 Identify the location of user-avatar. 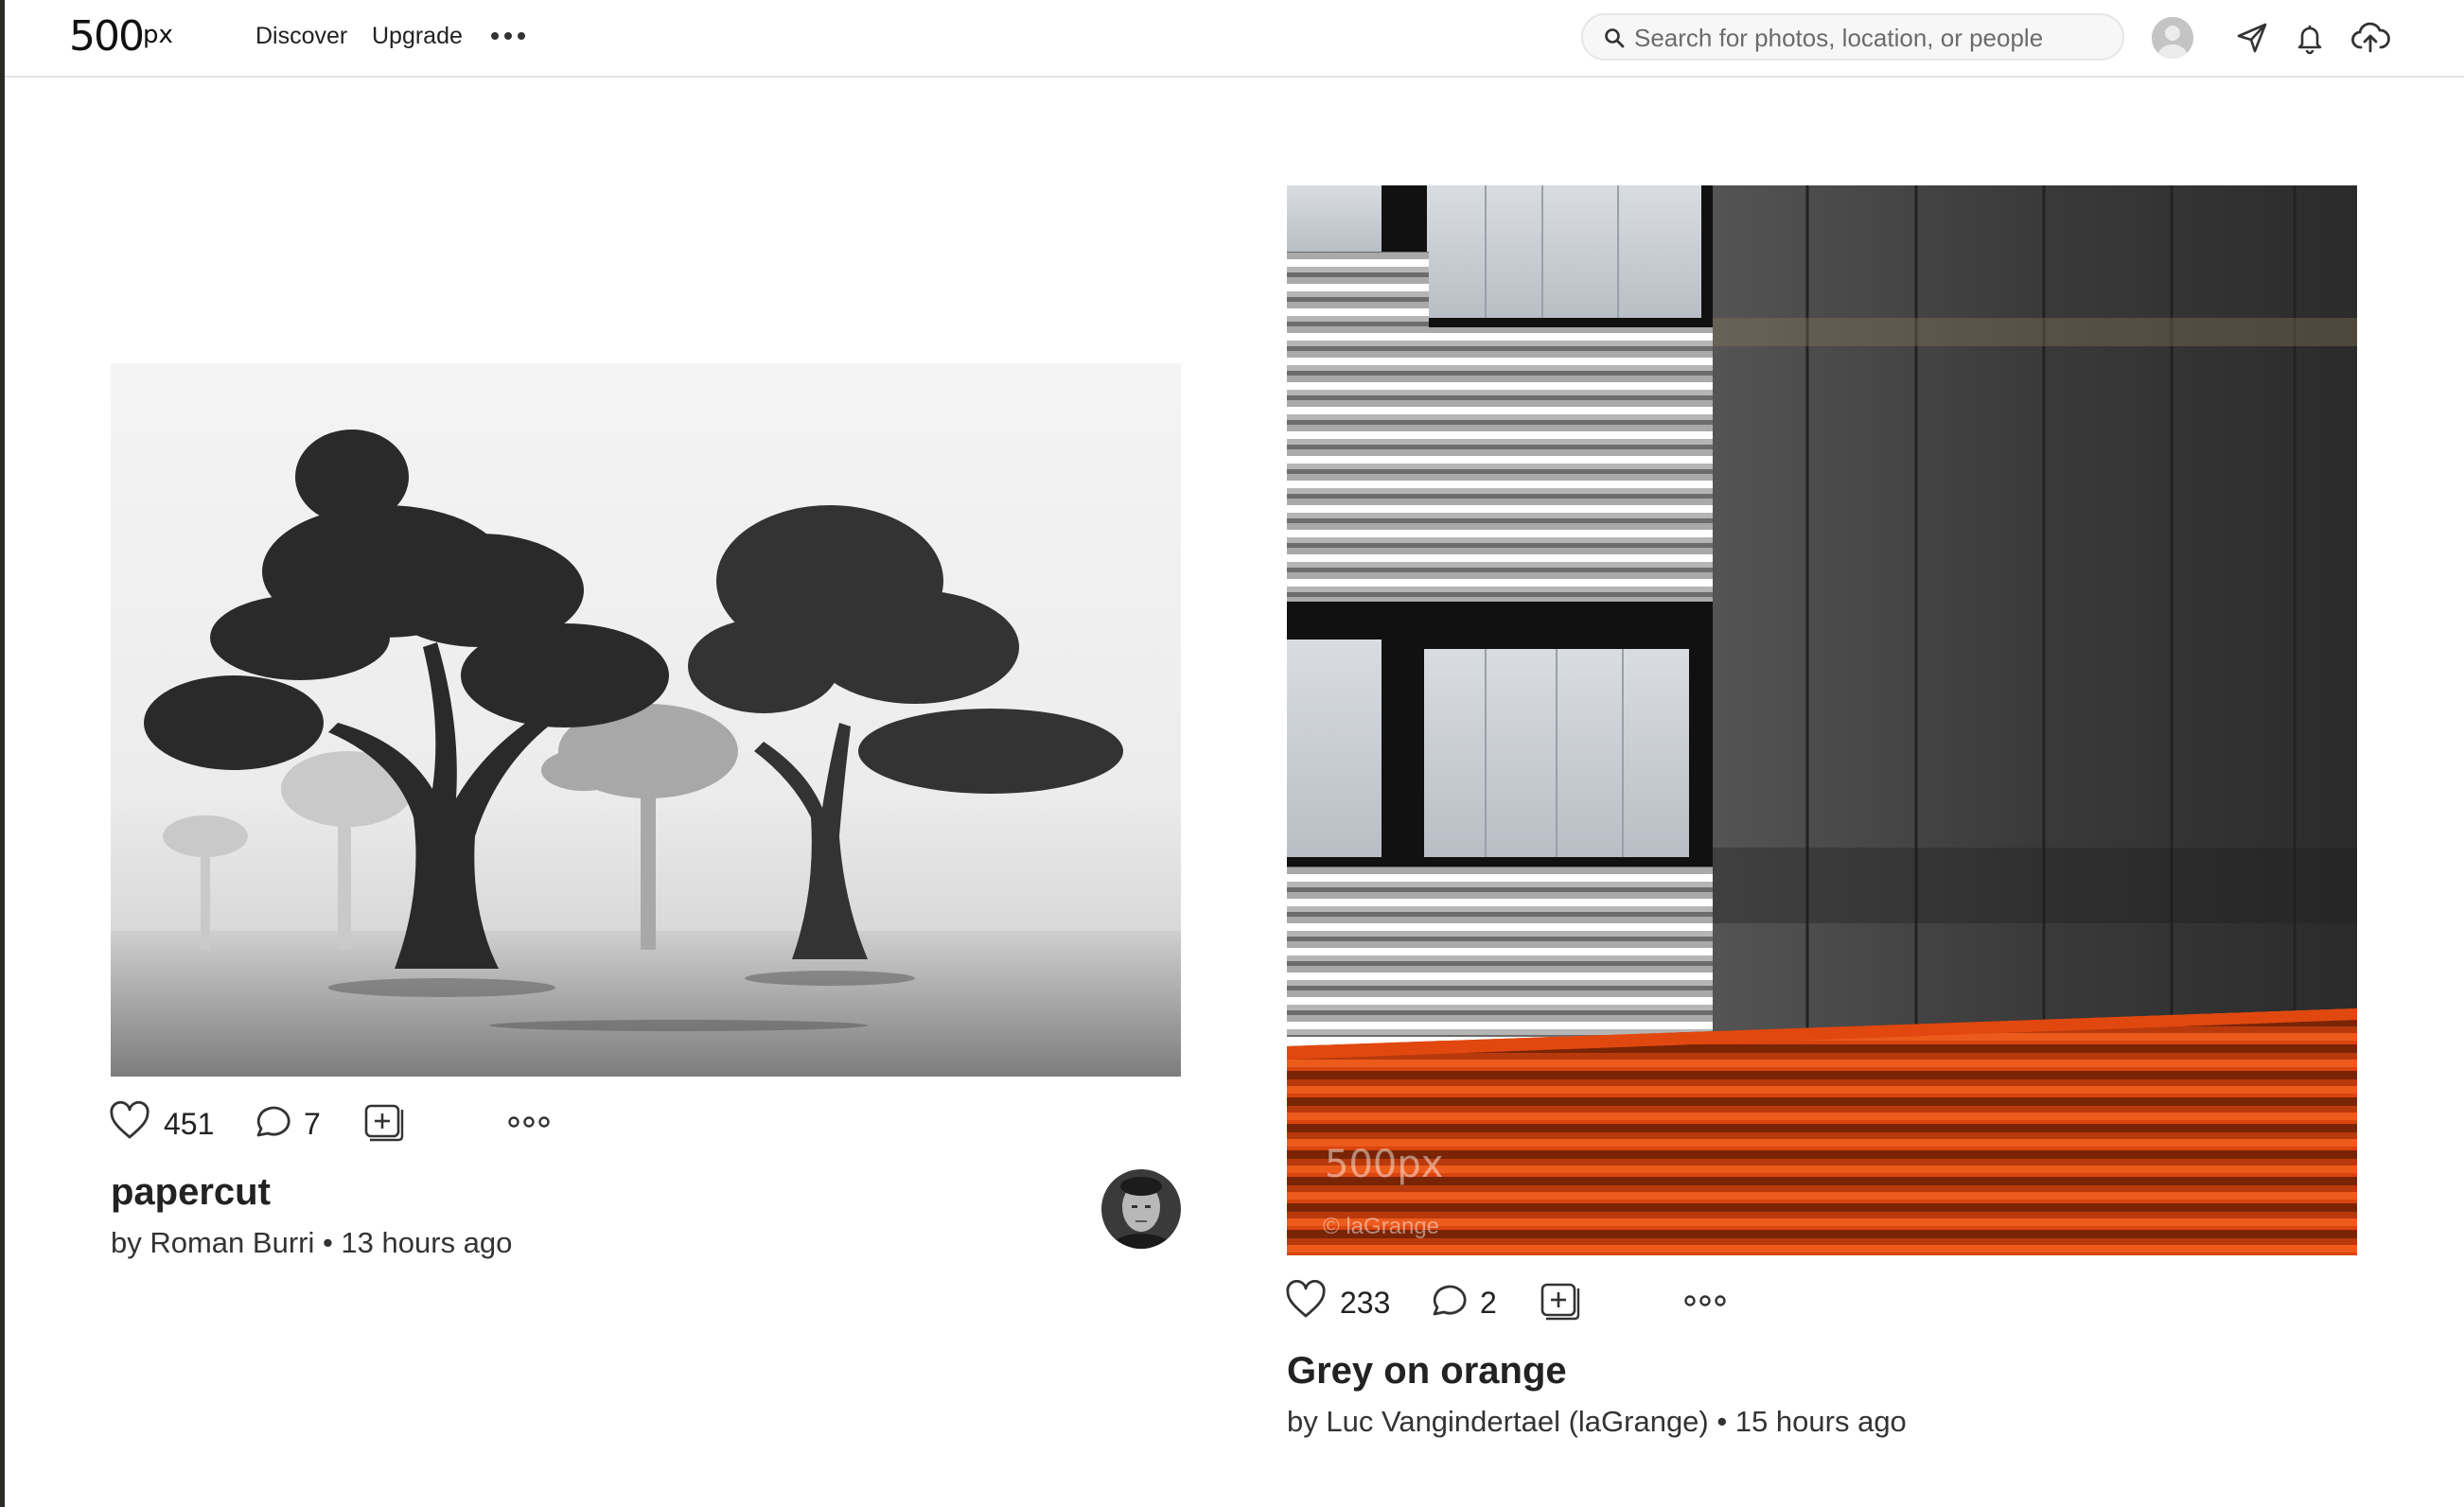
(2172, 38).